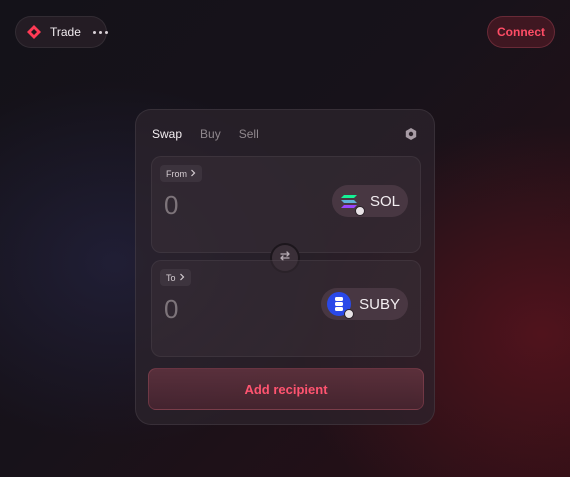 The width and height of the screenshot is (570, 477). What do you see at coordinates (249, 134) in the screenshot?
I see `tab-sell: Sell` at bounding box center [249, 134].